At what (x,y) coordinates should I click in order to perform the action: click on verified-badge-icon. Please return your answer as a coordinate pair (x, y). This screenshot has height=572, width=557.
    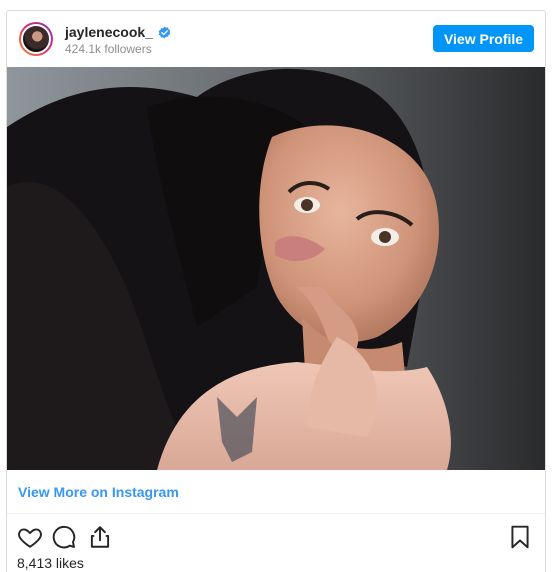
    Looking at the image, I should click on (164, 32).